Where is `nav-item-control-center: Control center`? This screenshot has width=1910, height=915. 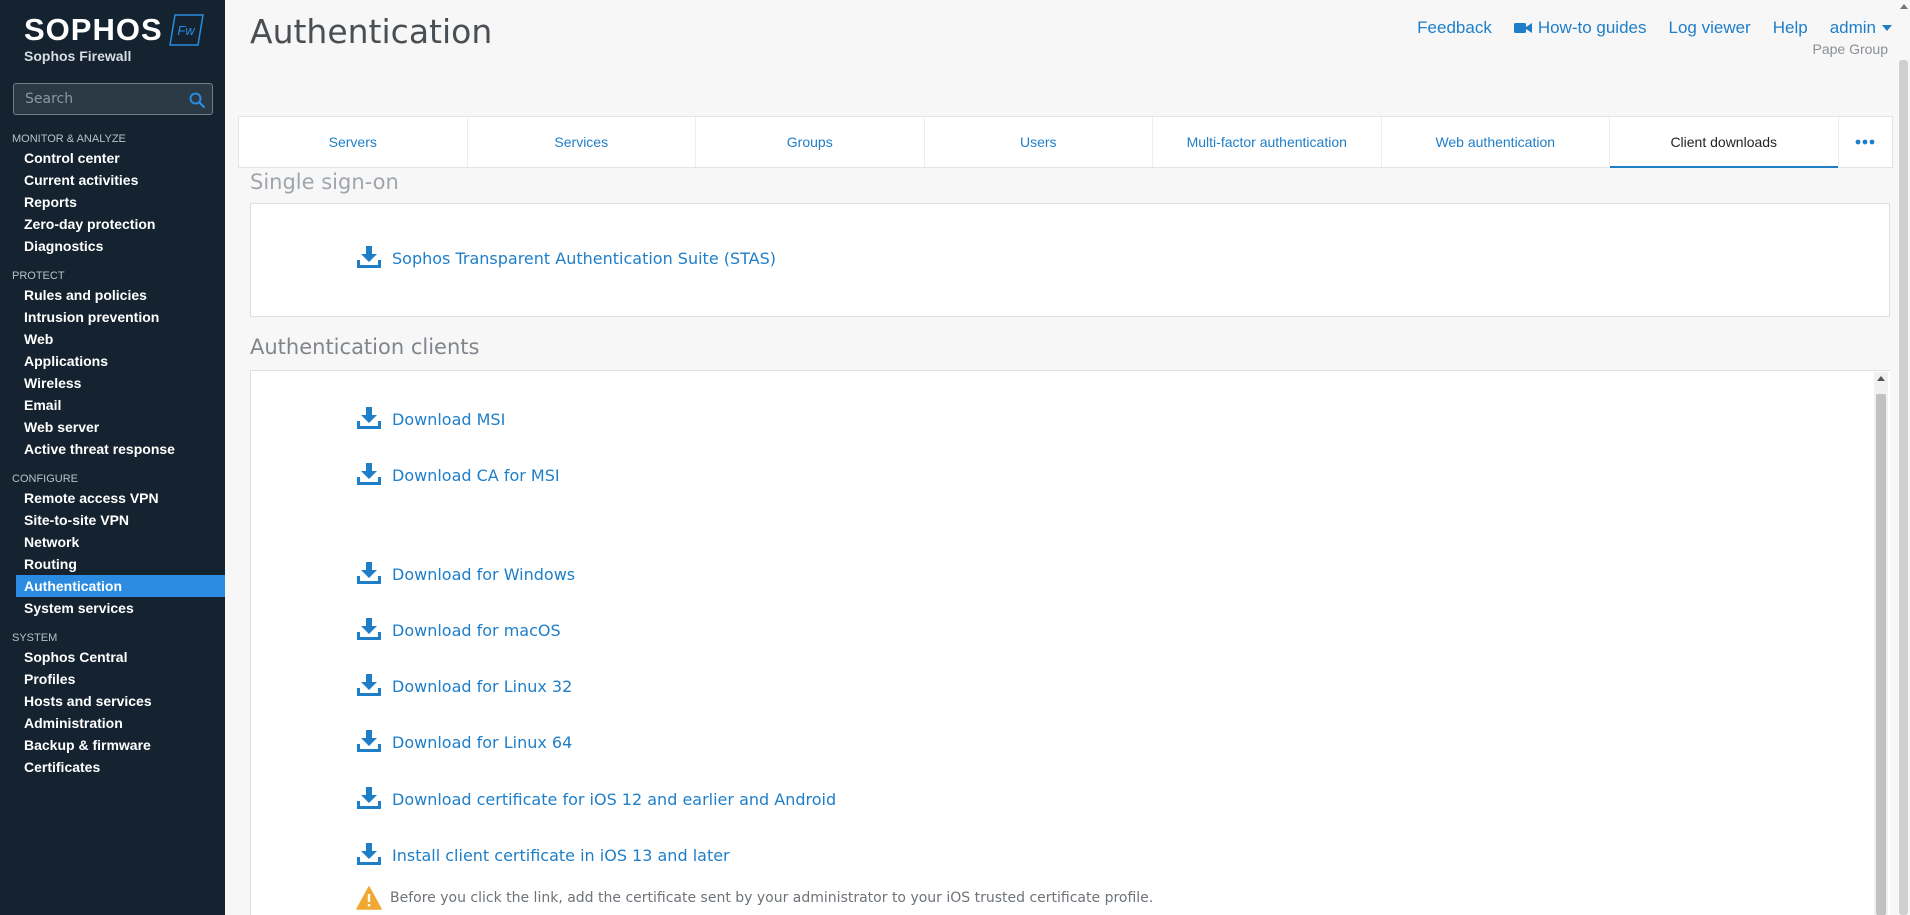
nav-item-control-center: Control center is located at coordinates (112, 158).